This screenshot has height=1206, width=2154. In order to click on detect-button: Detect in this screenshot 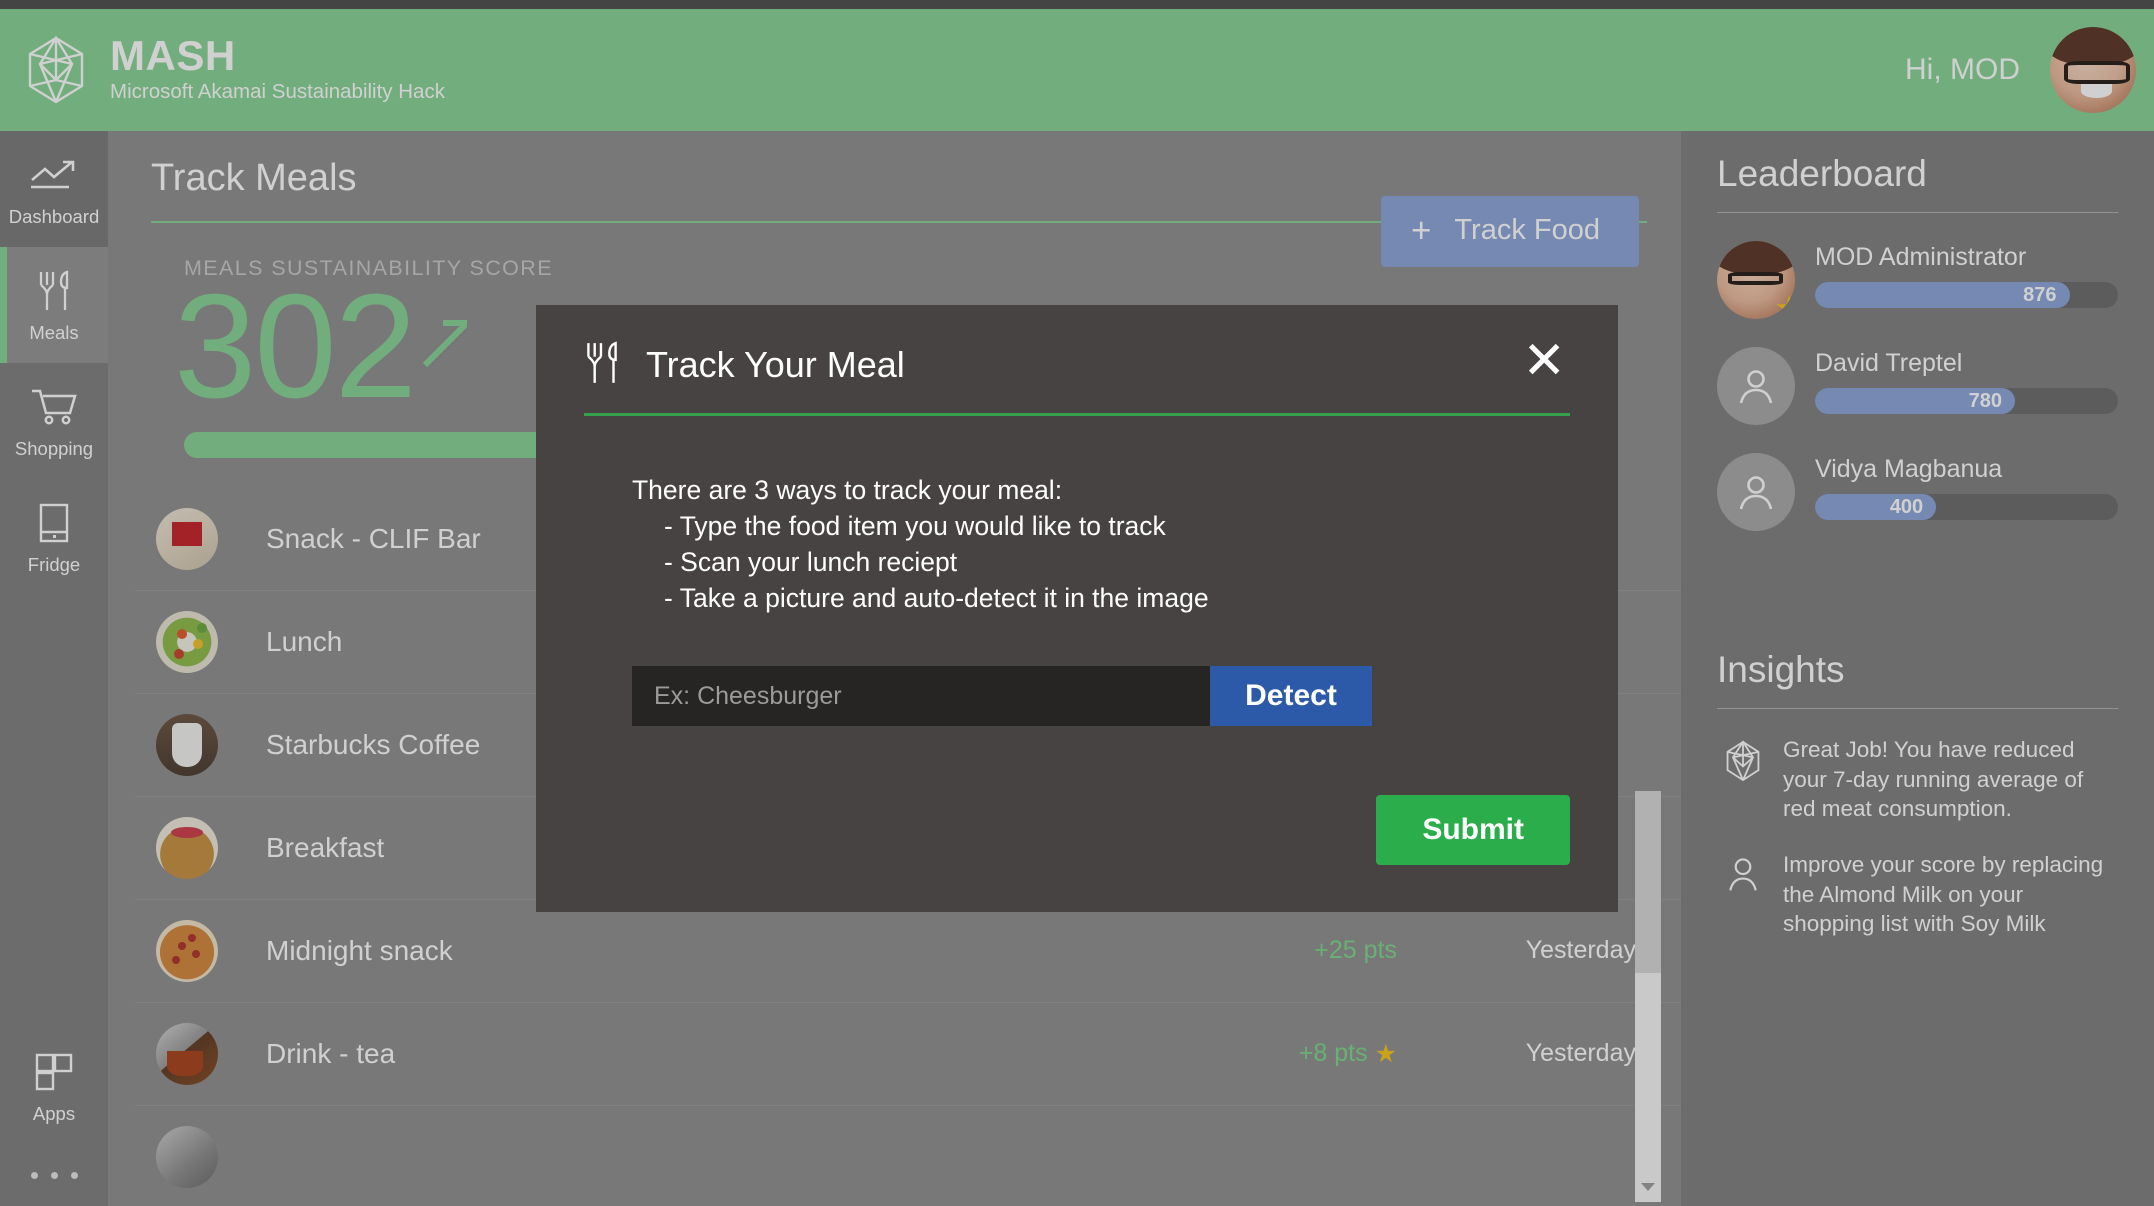, I will do `click(1291, 696)`.